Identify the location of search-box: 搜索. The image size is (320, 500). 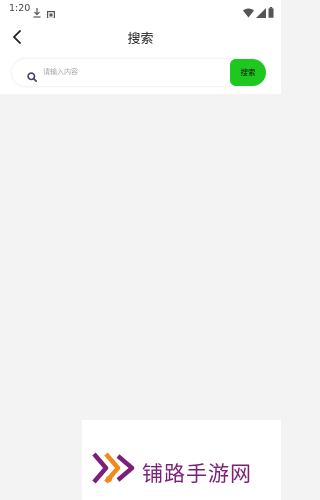
(139, 72).